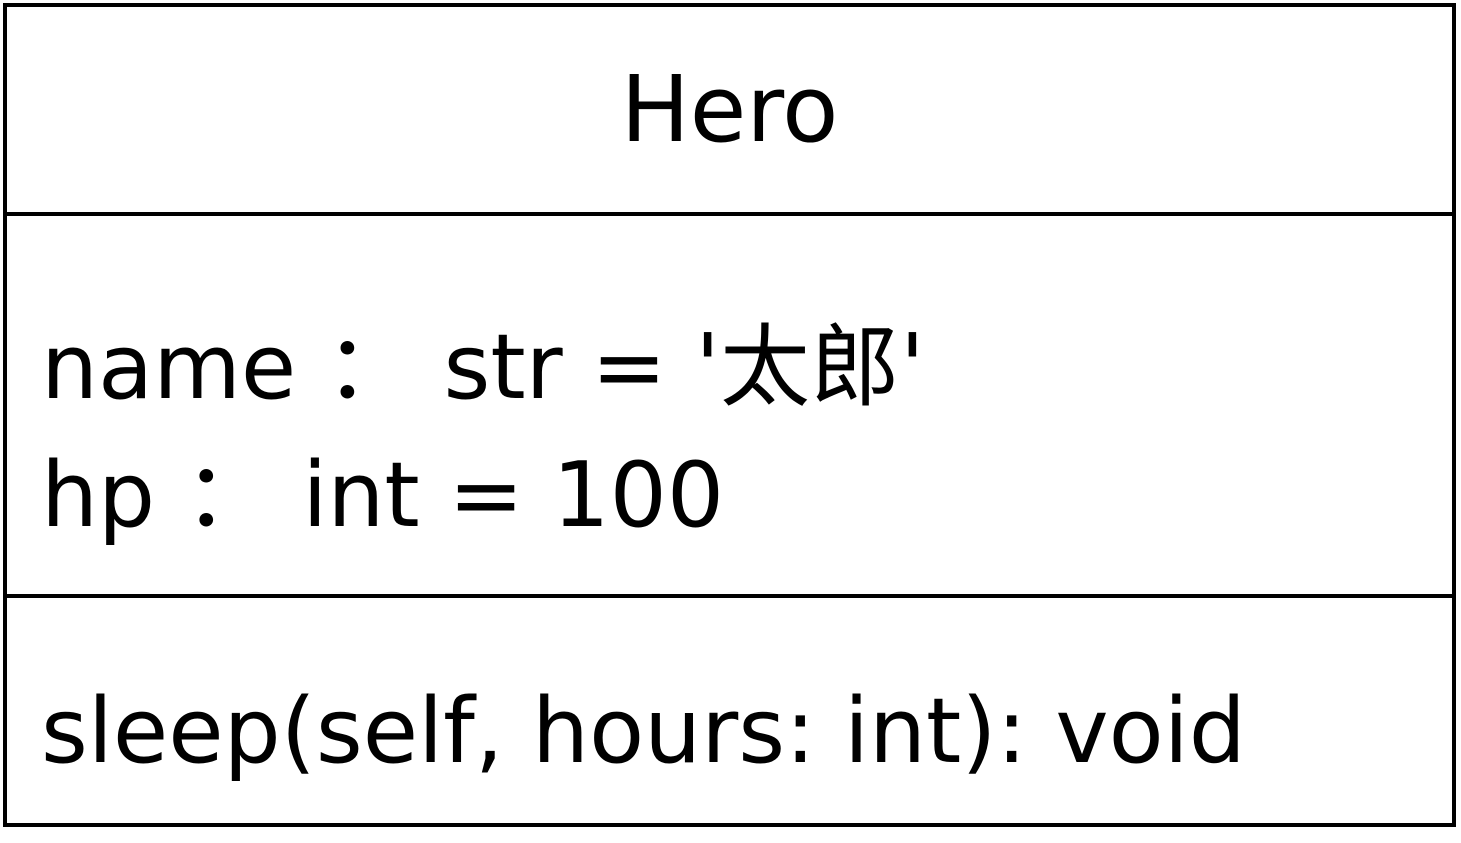  I want to click on attribute-hp: hp ： int = 100, so click(383, 495).